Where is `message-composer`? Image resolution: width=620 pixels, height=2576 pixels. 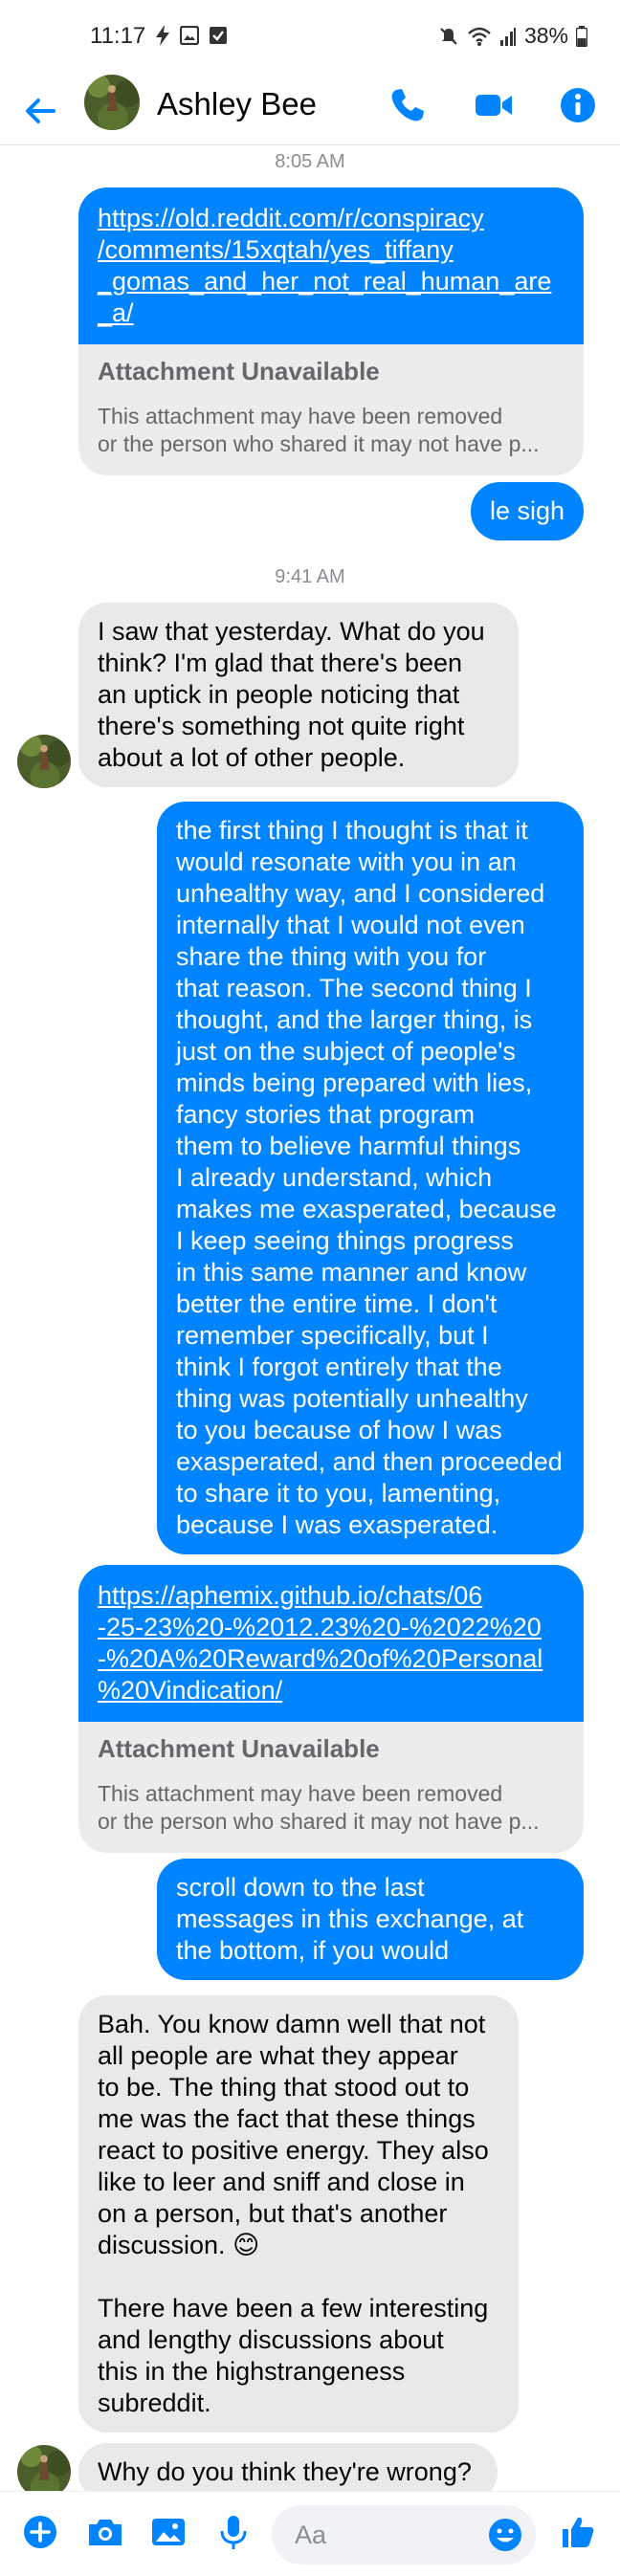 message-composer is located at coordinates (404, 2535).